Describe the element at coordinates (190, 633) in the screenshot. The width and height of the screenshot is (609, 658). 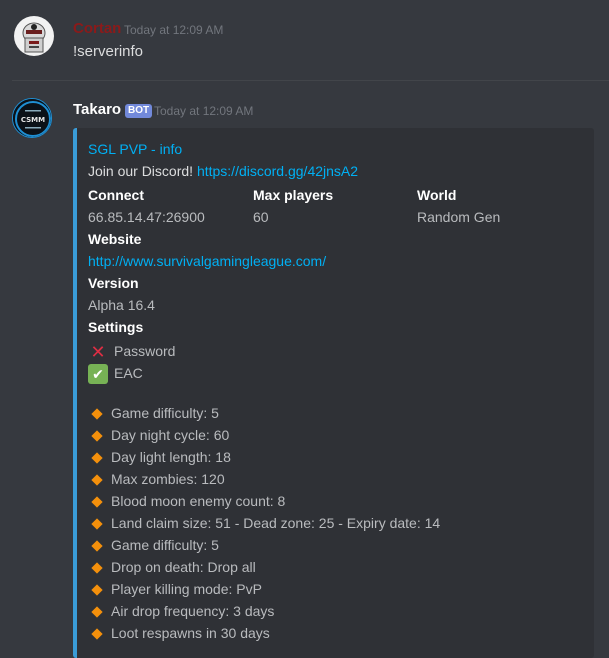
I see `stat-text: Loot respawns in 30 days` at that location.